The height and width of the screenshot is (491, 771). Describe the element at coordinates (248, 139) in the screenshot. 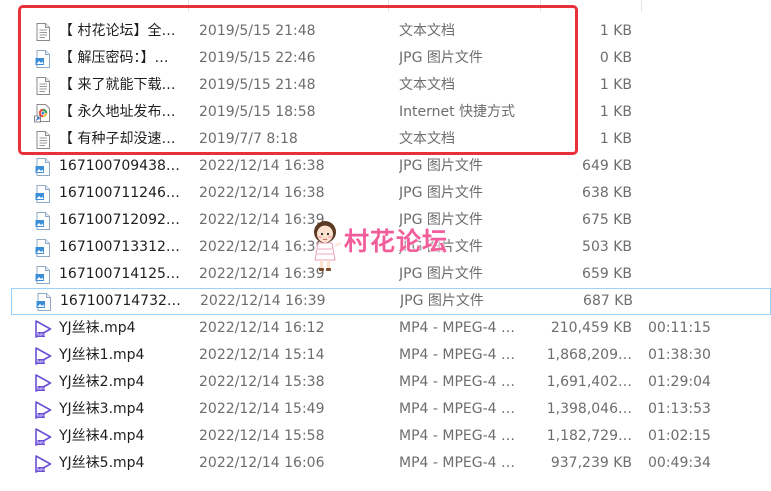

I see `file-date-modified: 2019/7/7 8:18` at that location.